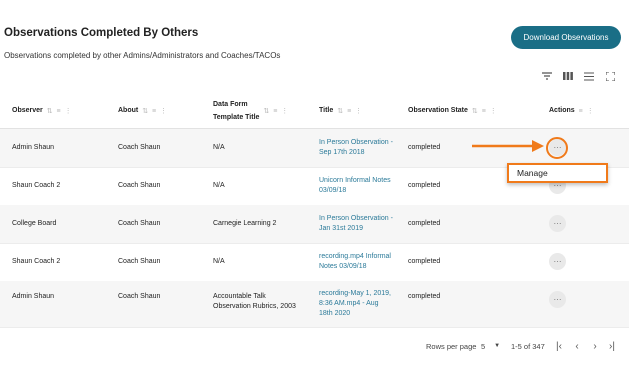 This screenshot has height=369, width=629. What do you see at coordinates (128, 110) in the screenshot?
I see `column-label: About` at bounding box center [128, 110].